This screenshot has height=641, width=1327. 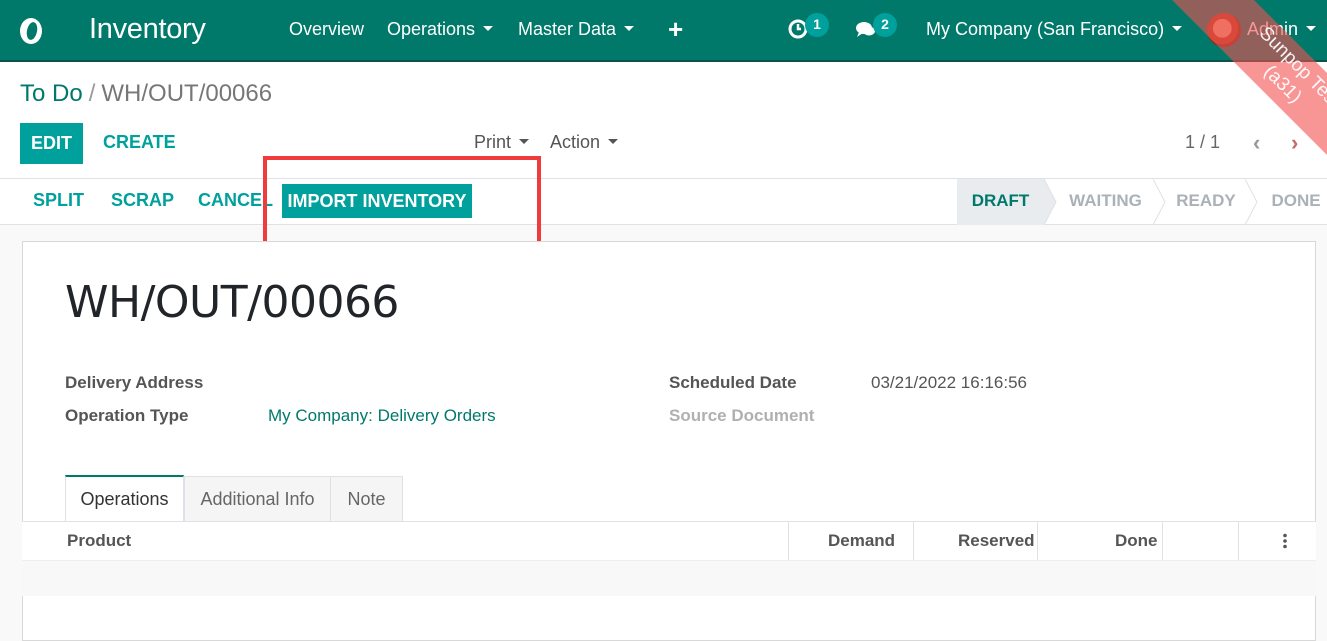 I want to click on company-label: My Company (San Francisco), so click(x=1045, y=29).